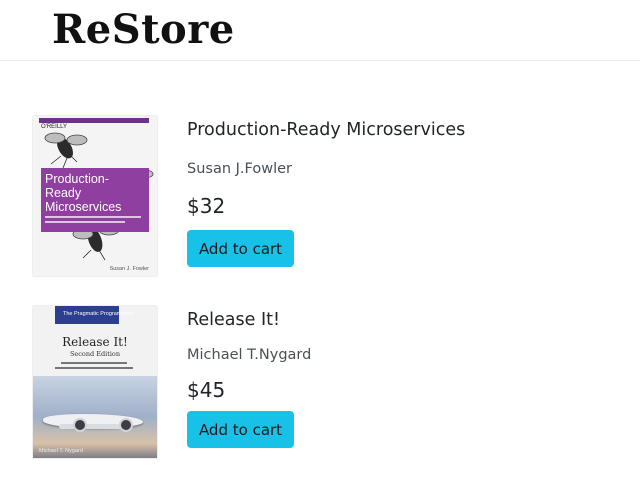 Image resolution: width=640 pixels, height=488 pixels. What do you see at coordinates (61, 451) in the screenshot?
I see `cover-author: Michael T. Nygard` at bounding box center [61, 451].